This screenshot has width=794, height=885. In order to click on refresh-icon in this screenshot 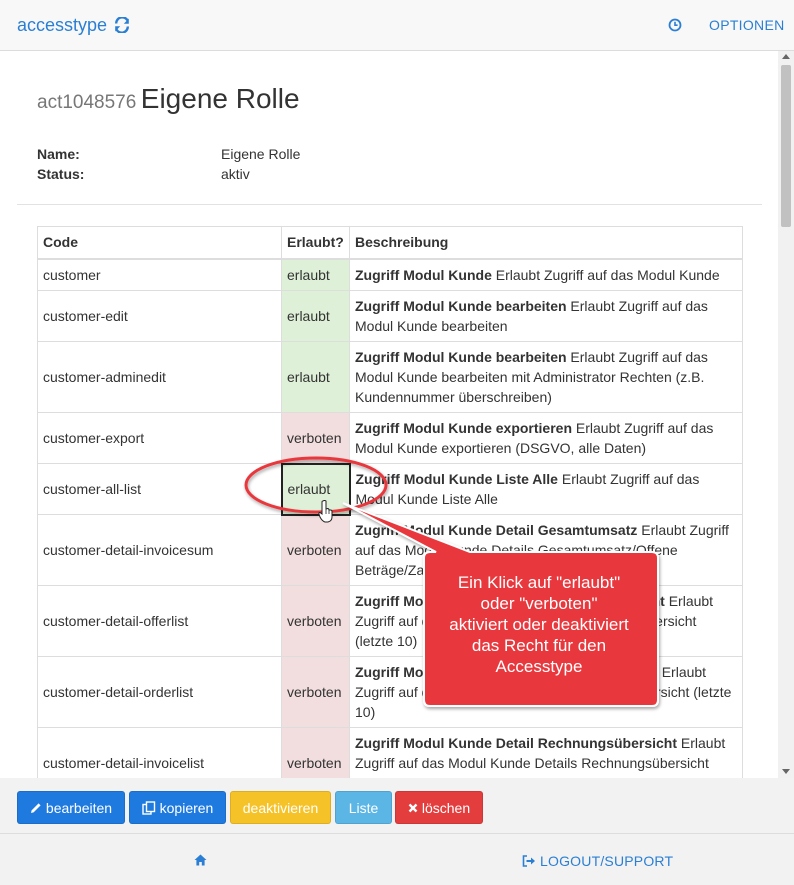, I will do `click(122, 25)`.